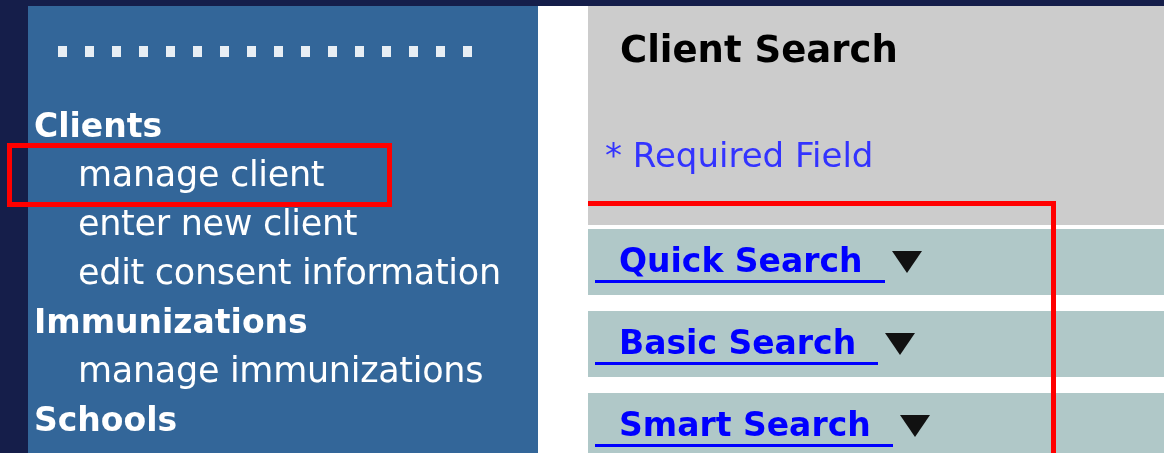 This screenshot has width=1164, height=453. Describe the element at coordinates (740, 262) in the screenshot. I see `search-section-link: Quick Search` at that location.